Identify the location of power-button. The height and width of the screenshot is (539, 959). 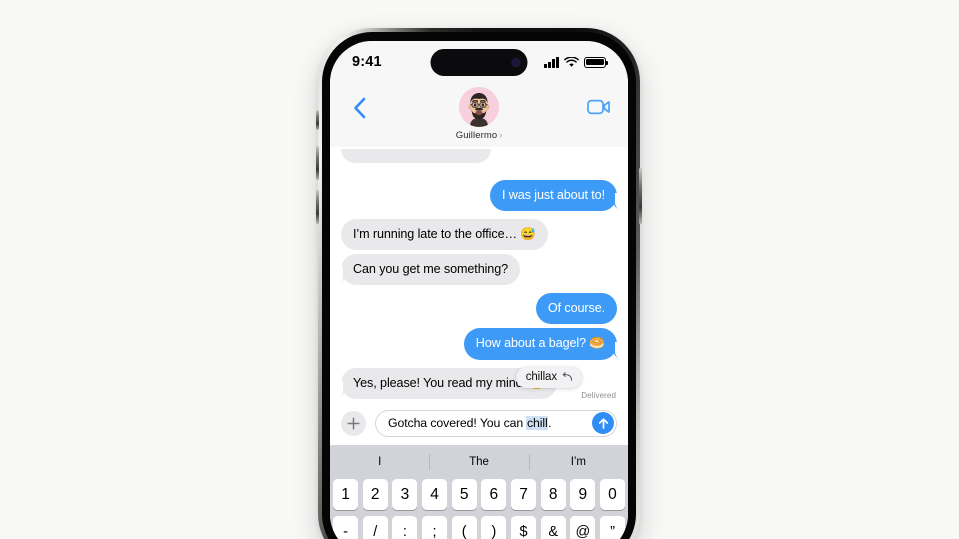
(640, 196).